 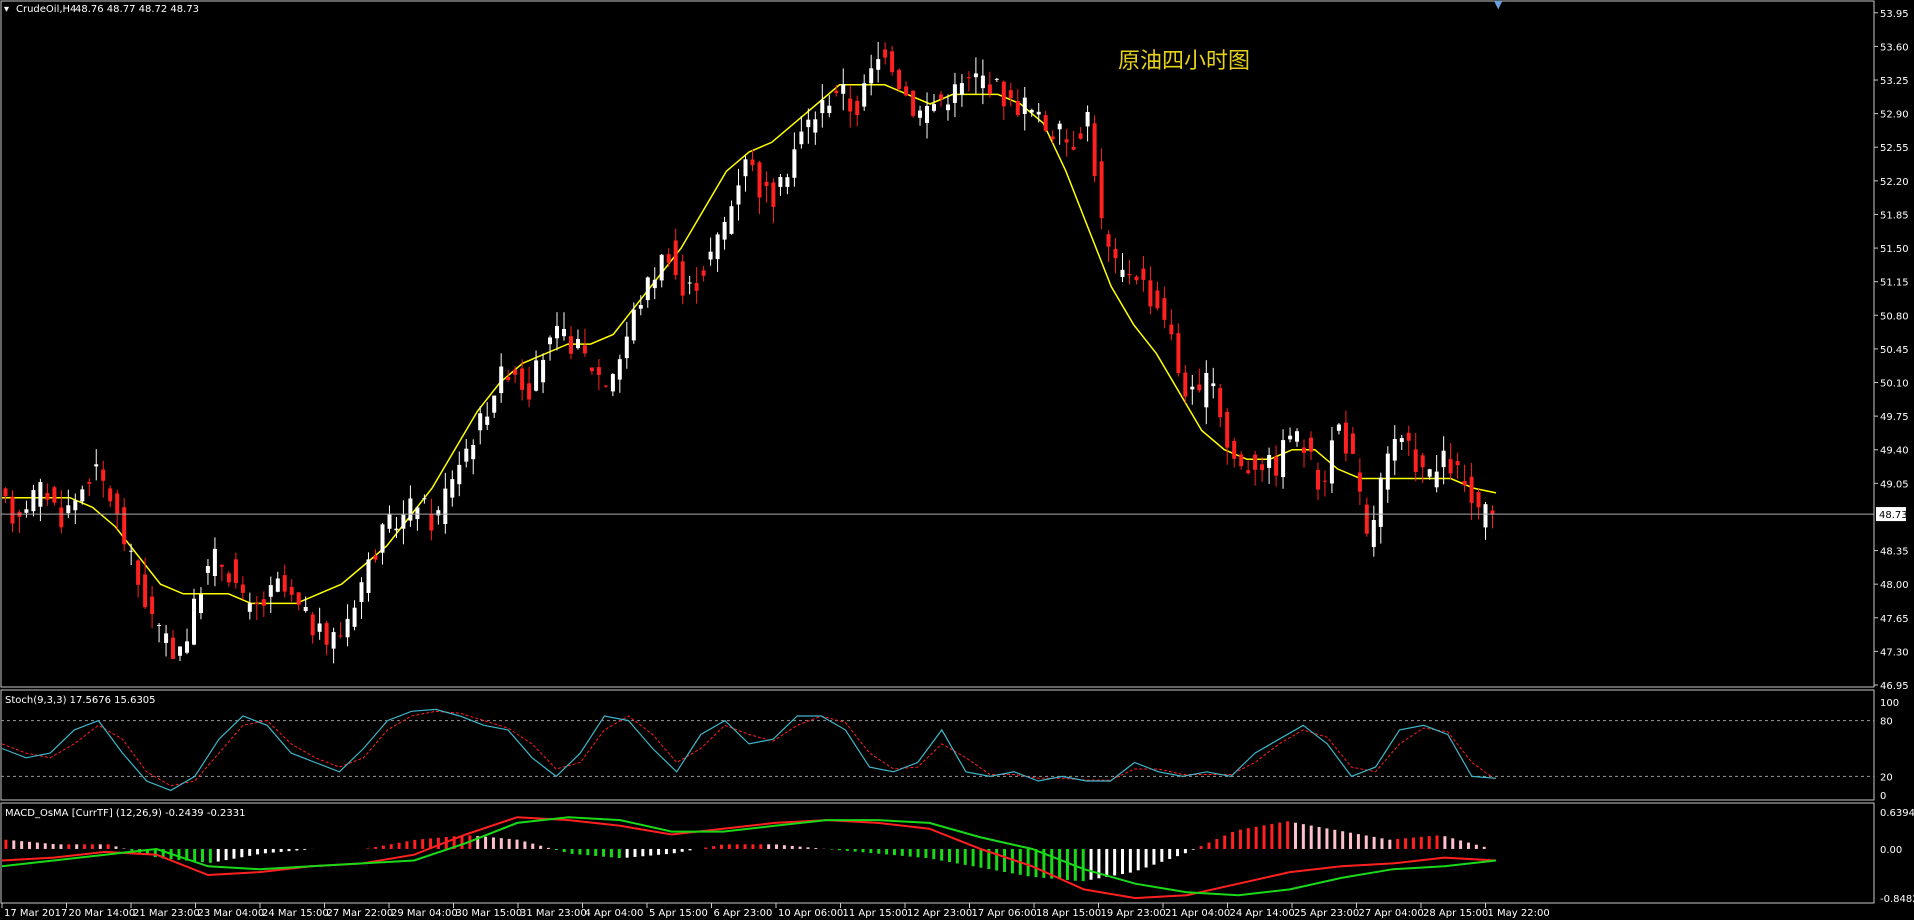 What do you see at coordinates (1894, 148) in the screenshot?
I see `price-tick-label: 52.55` at bounding box center [1894, 148].